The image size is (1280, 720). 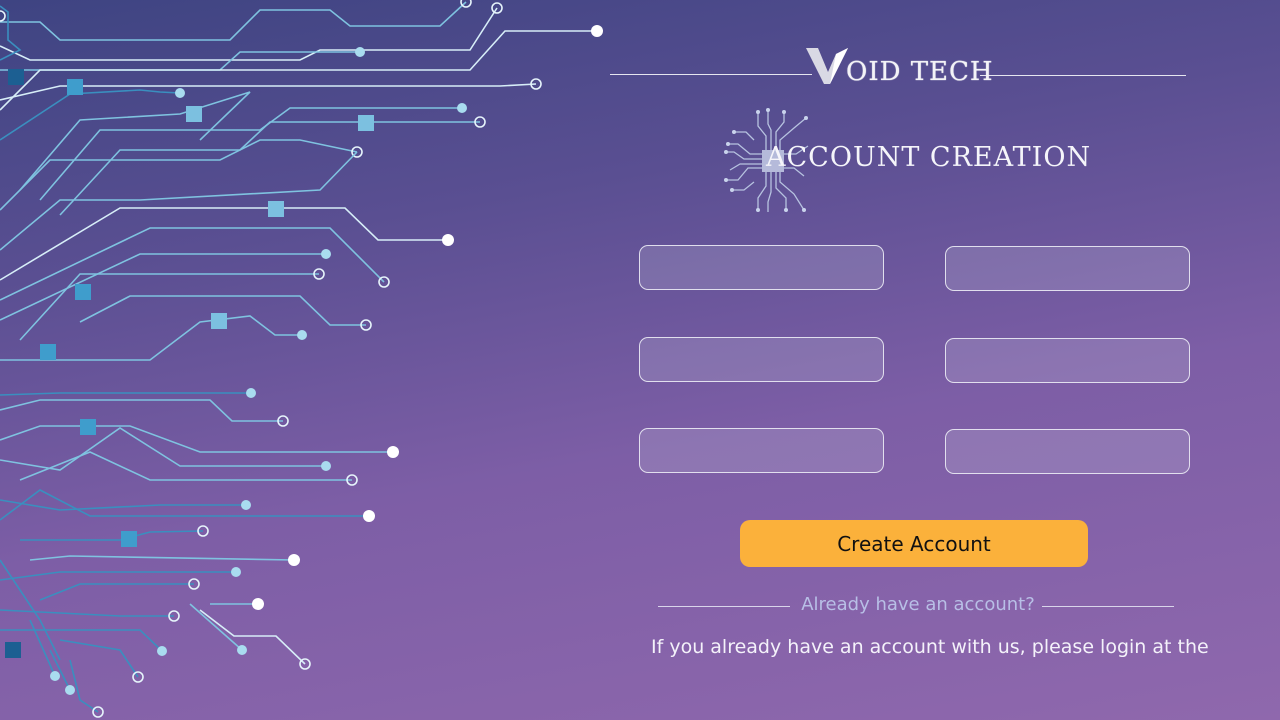 I want to click on create-account-button: Create Account, so click(x=914, y=543).